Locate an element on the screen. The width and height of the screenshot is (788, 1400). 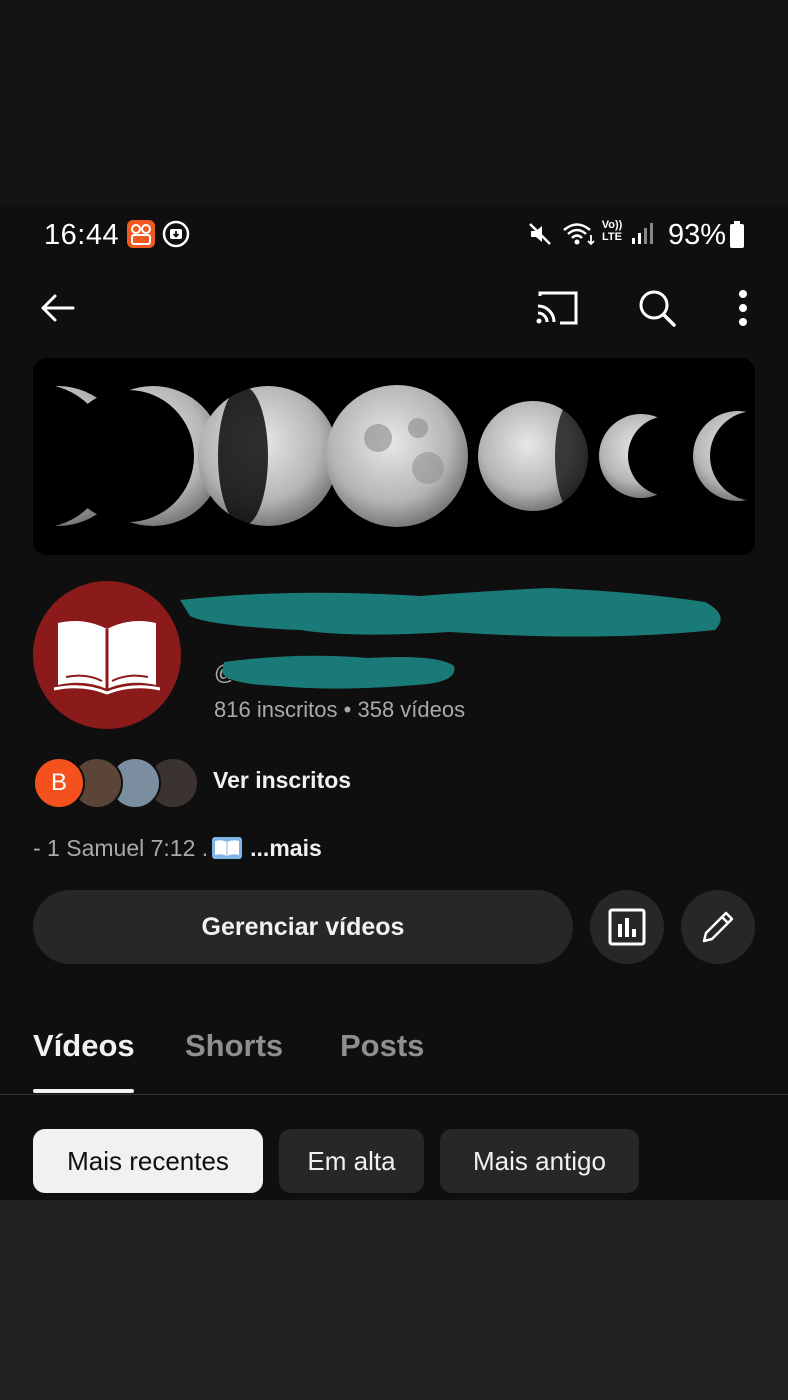
description-more-link: ...mais is located at coordinates (286, 848).